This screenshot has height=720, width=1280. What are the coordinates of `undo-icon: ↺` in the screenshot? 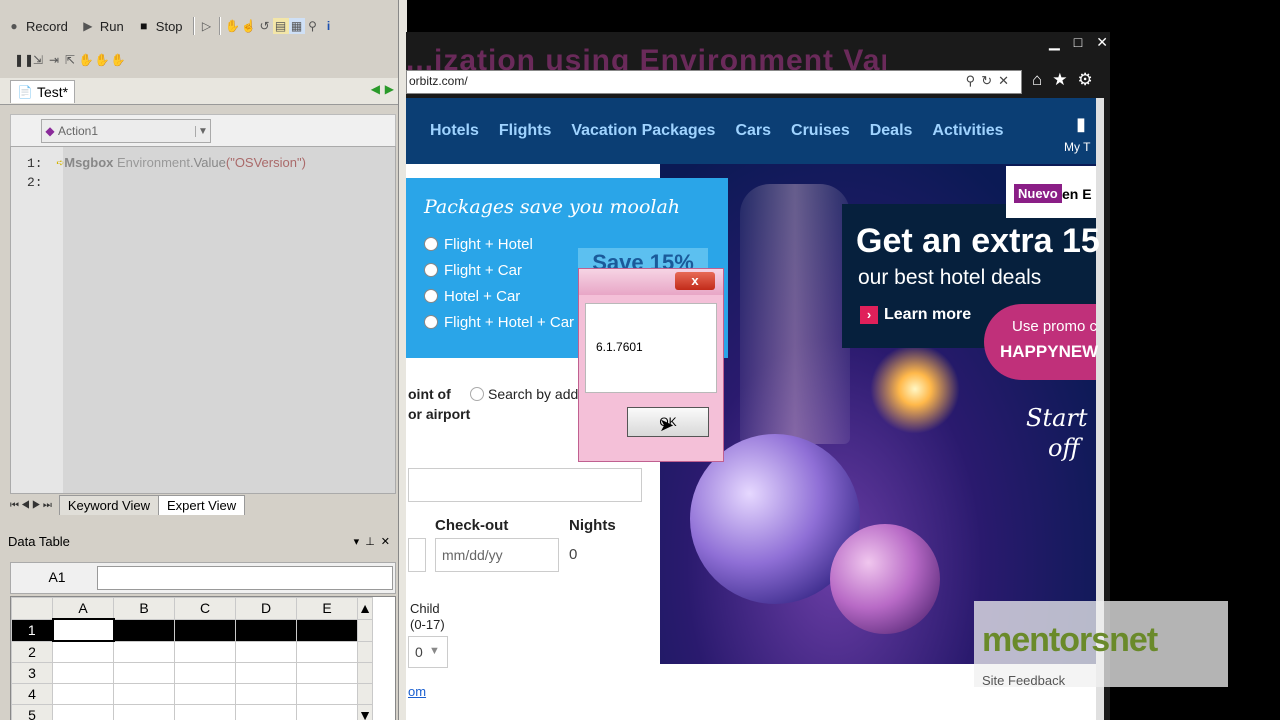 It's located at (265, 26).